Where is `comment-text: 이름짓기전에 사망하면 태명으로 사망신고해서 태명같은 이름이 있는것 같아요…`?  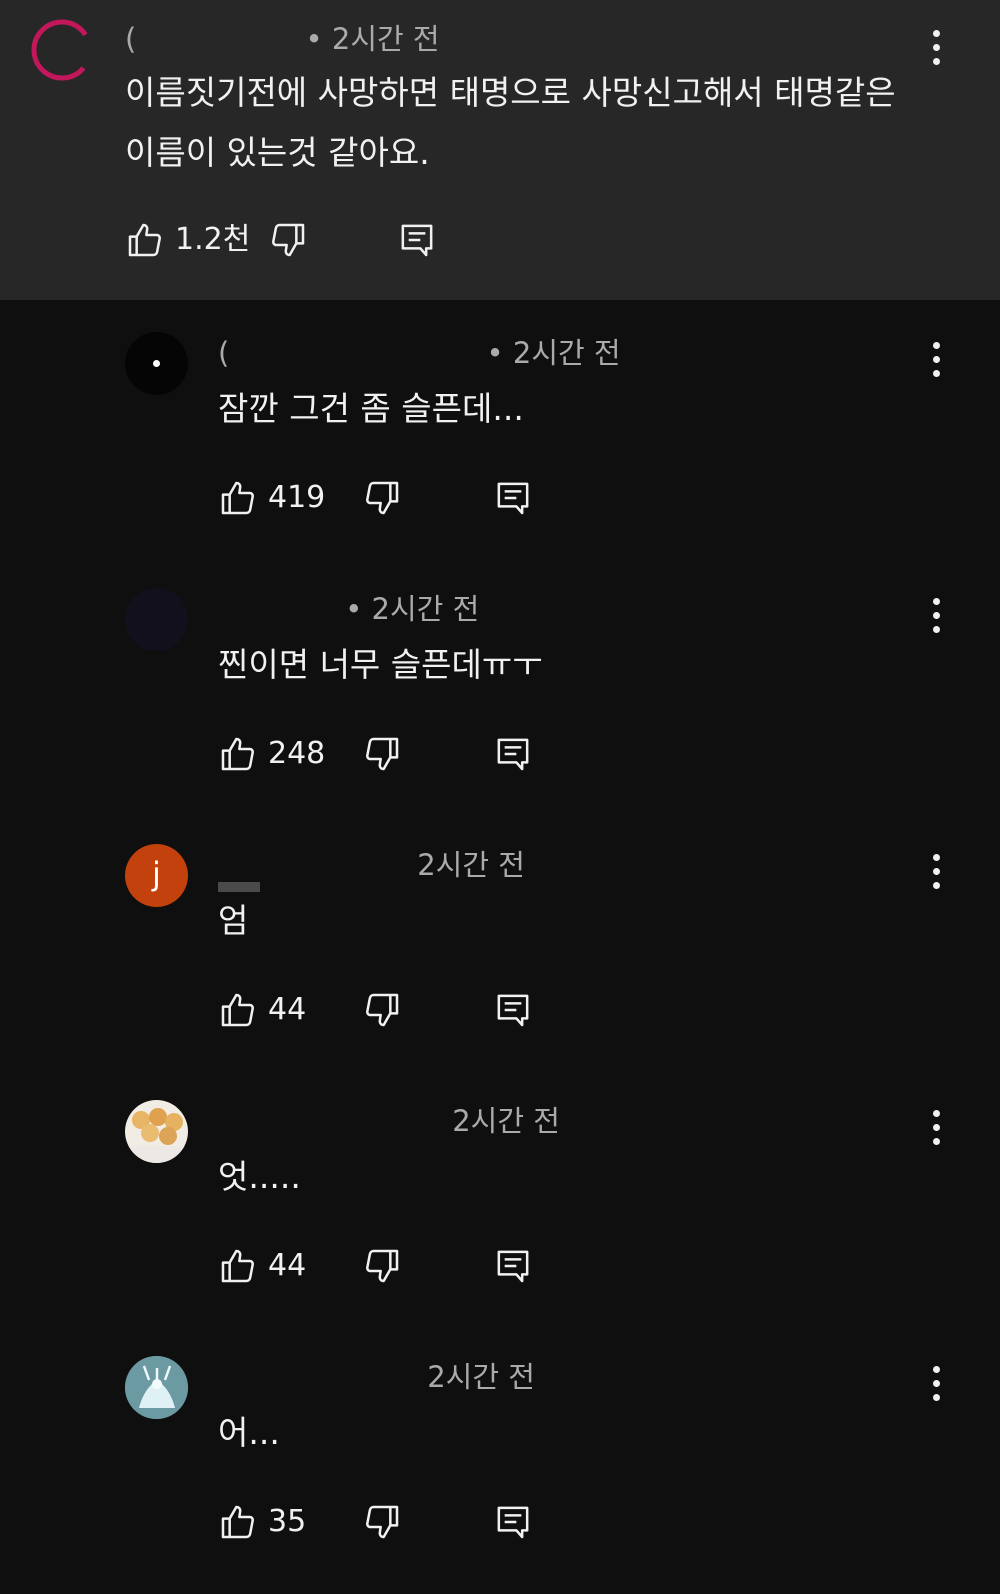
comment-text: 이름짓기전에 사망하면 태명으로 사망신고해서 태명같은 이름이 있는것 같아요… is located at coordinates (516, 122).